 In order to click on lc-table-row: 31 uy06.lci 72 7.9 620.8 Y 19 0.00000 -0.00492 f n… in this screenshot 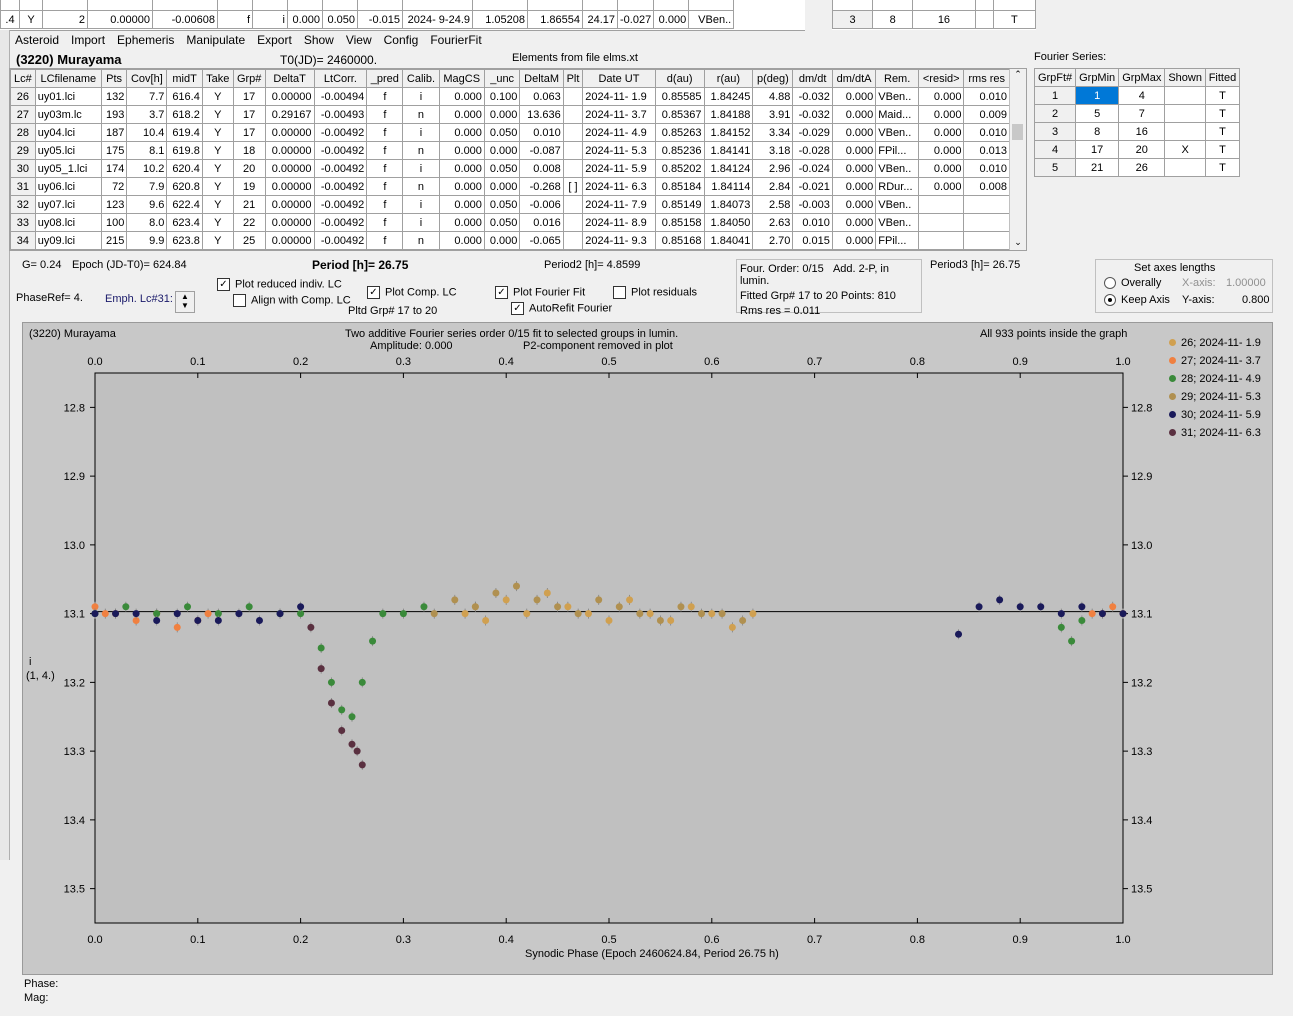, I will do `click(510, 186)`.